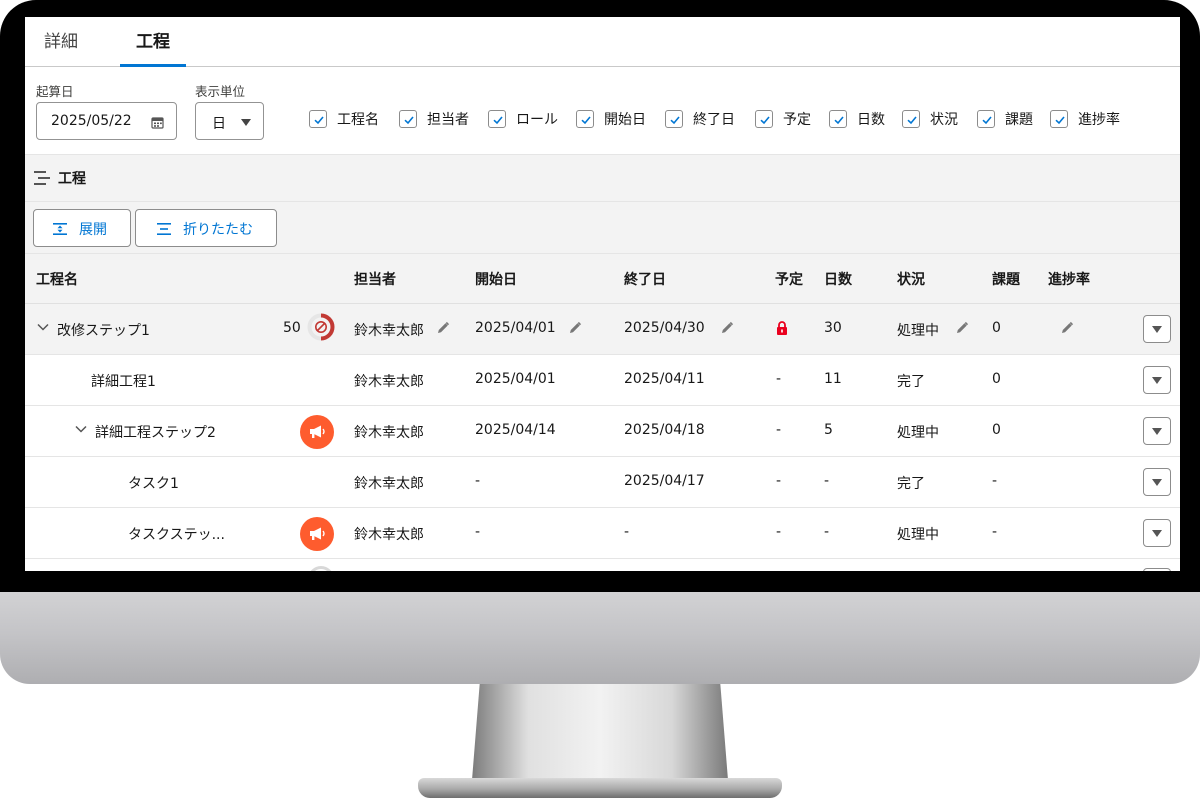 This screenshot has height=800, width=1200. I want to click on process-name: 改修ステップ1, so click(103, 330).